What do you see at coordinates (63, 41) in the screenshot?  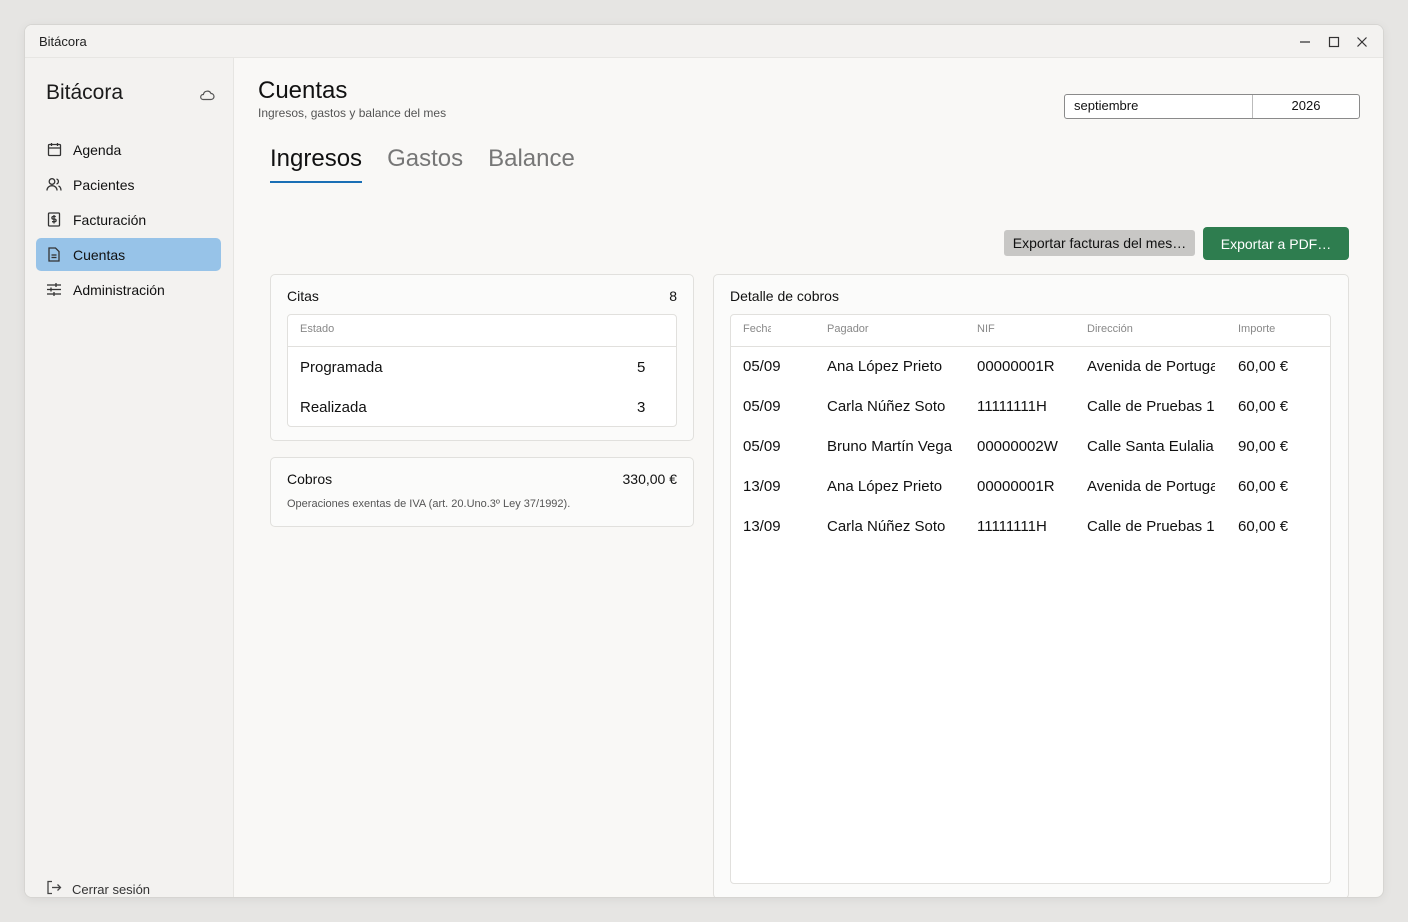 I see `window-title: Bitácora` at bounding box center [63, 41].